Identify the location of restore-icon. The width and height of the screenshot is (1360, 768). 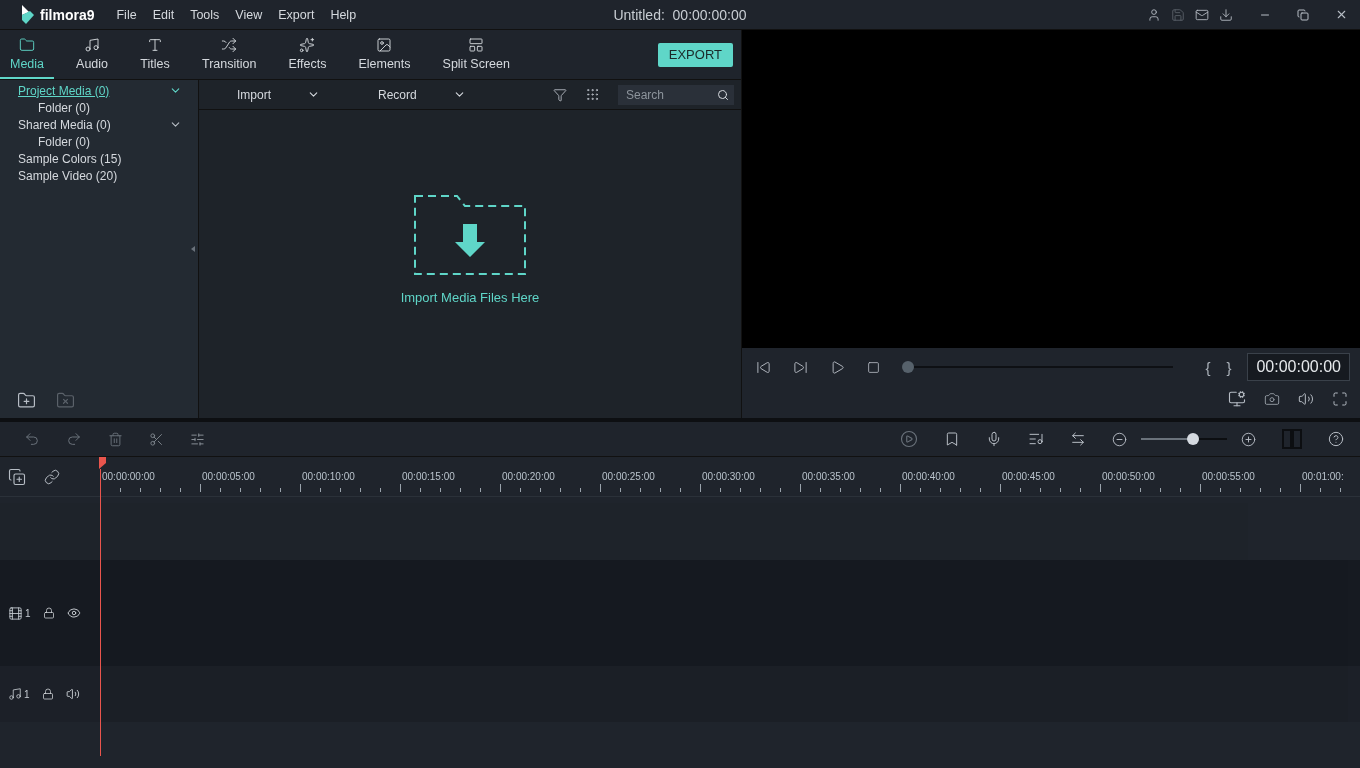
(1303, 14).